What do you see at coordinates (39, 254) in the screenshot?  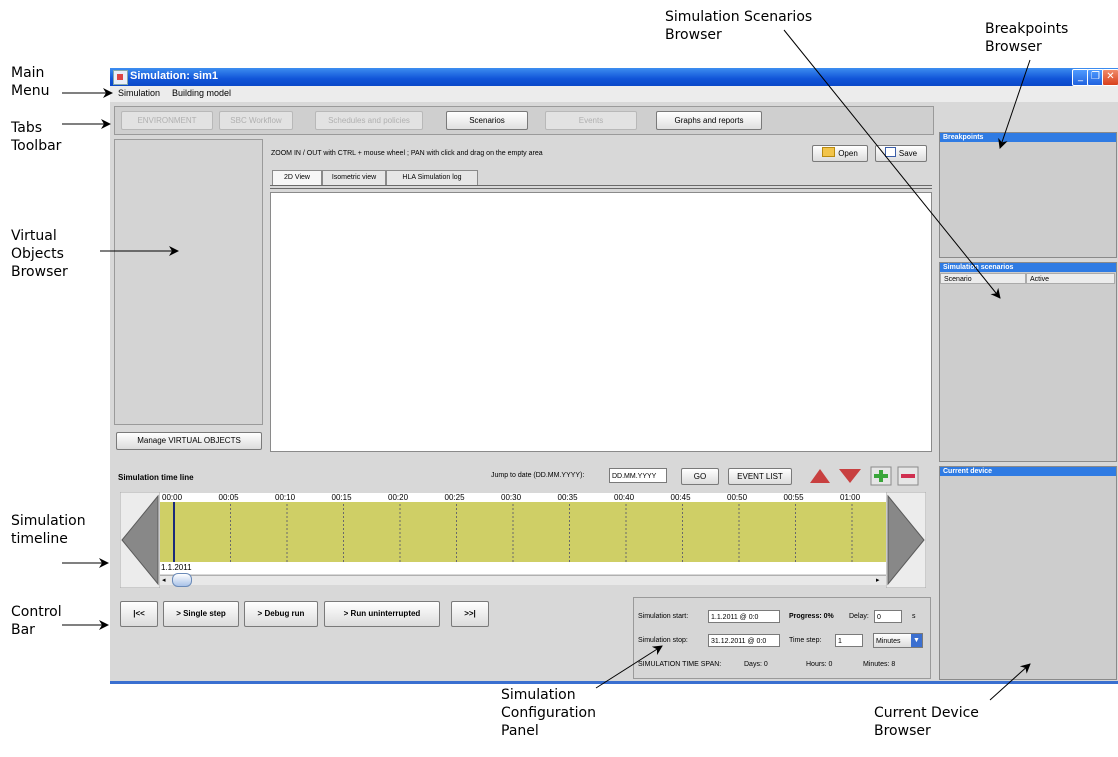 I see `annotation-virtual-objects: Virtual Objects Browser` at bounding box center [39, 254].